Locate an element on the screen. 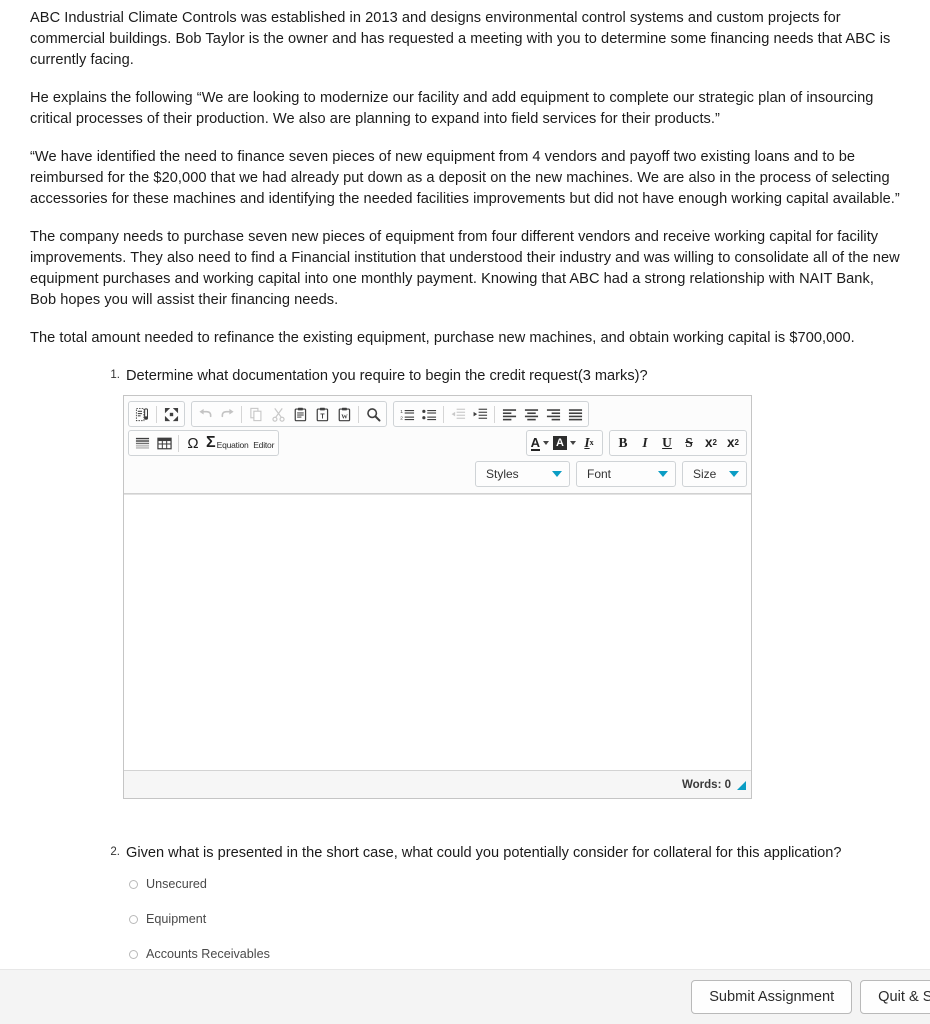 The image size is (930, 1024). underline-icon: U is located at coordinates (667, 443).